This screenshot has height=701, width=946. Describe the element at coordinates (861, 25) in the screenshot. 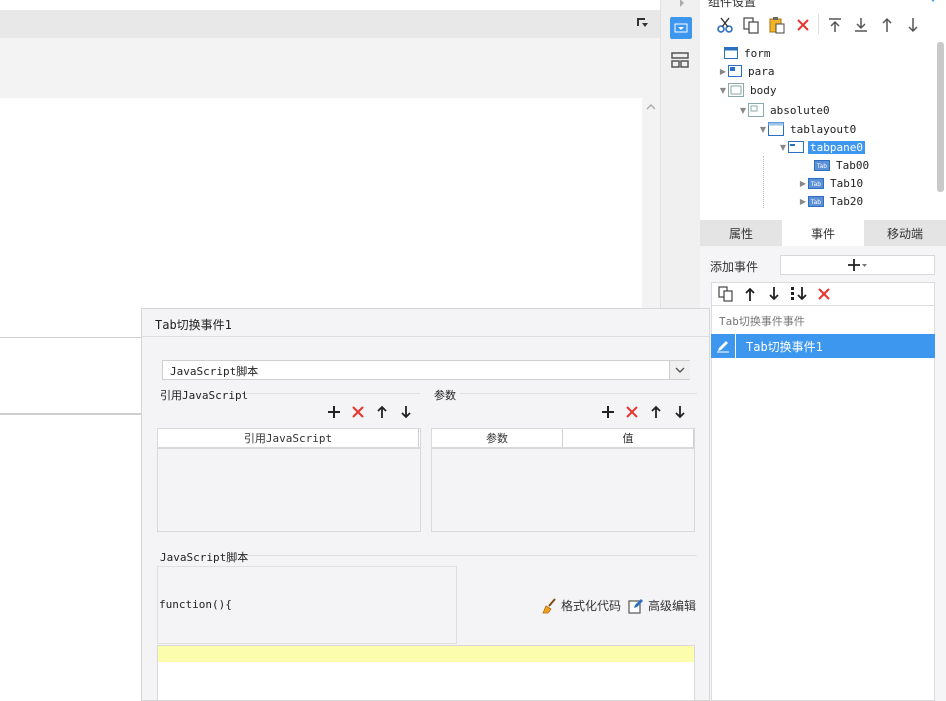

I see `move-bottom-icon` at that location.